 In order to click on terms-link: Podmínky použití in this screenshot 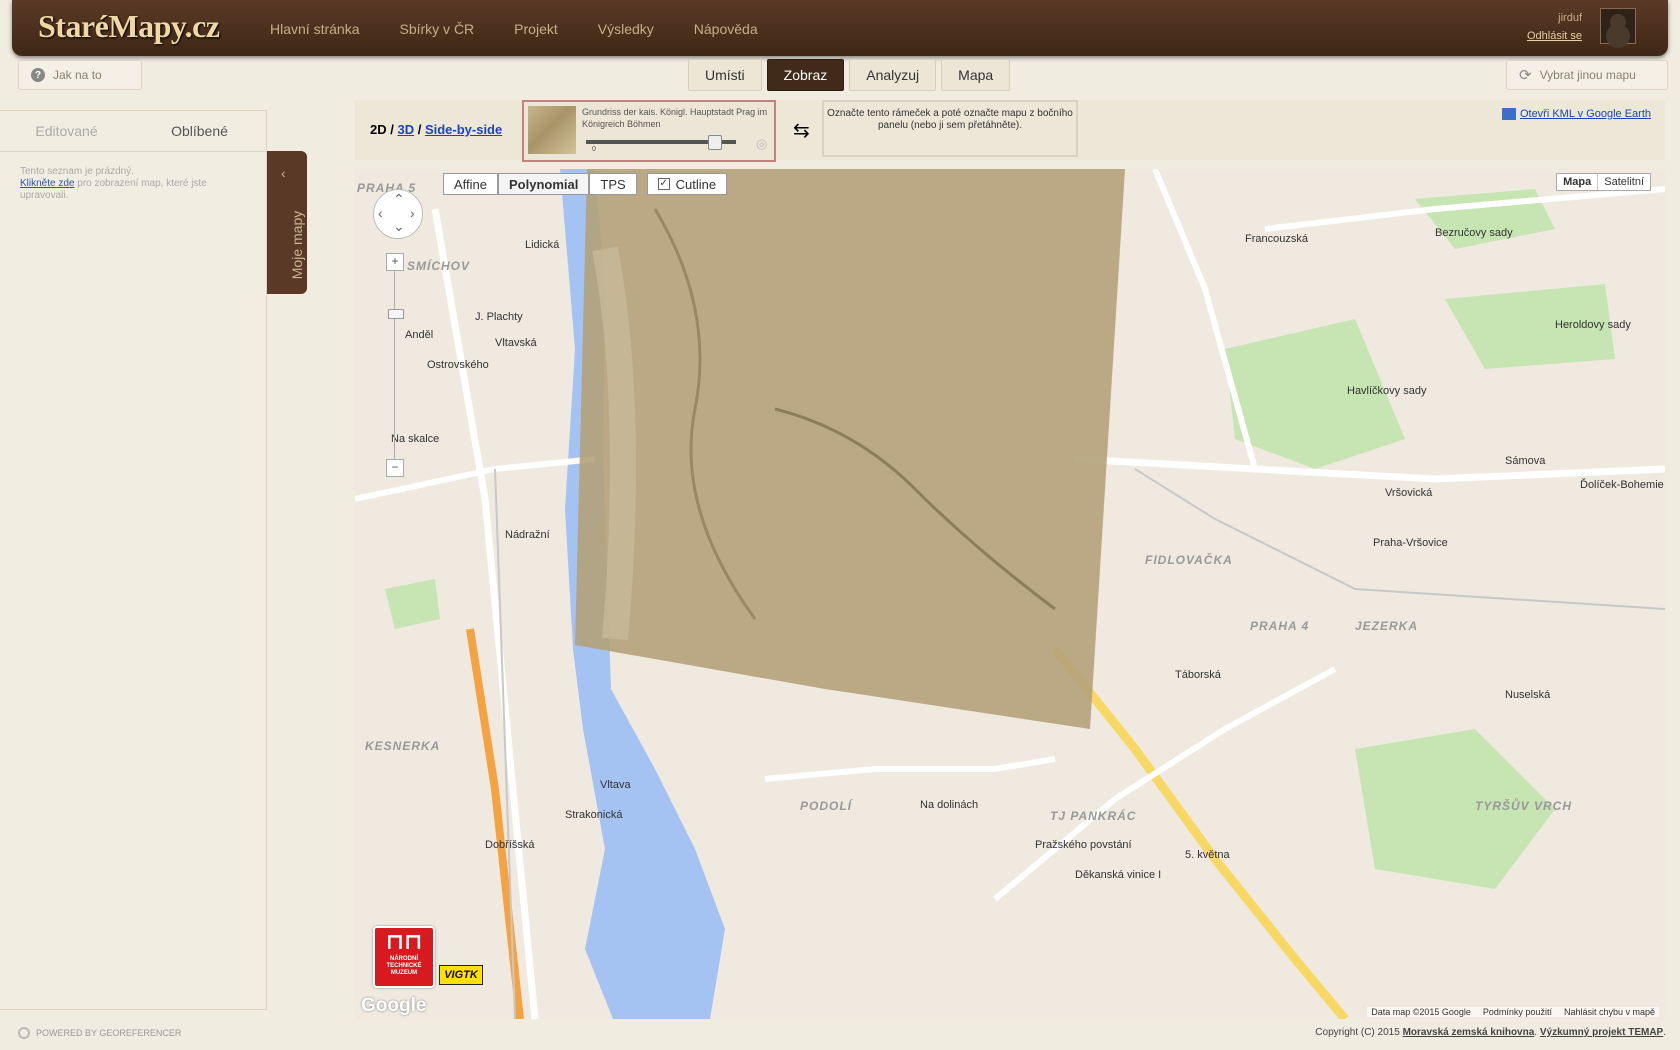, I will do `click(1517, 1012)`.